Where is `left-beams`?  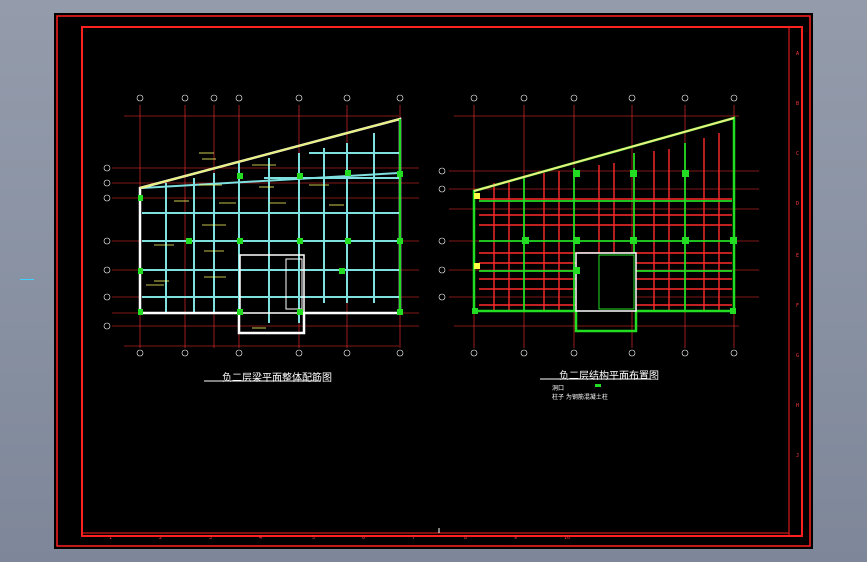 left-beams is located at coordinates (270, 228).